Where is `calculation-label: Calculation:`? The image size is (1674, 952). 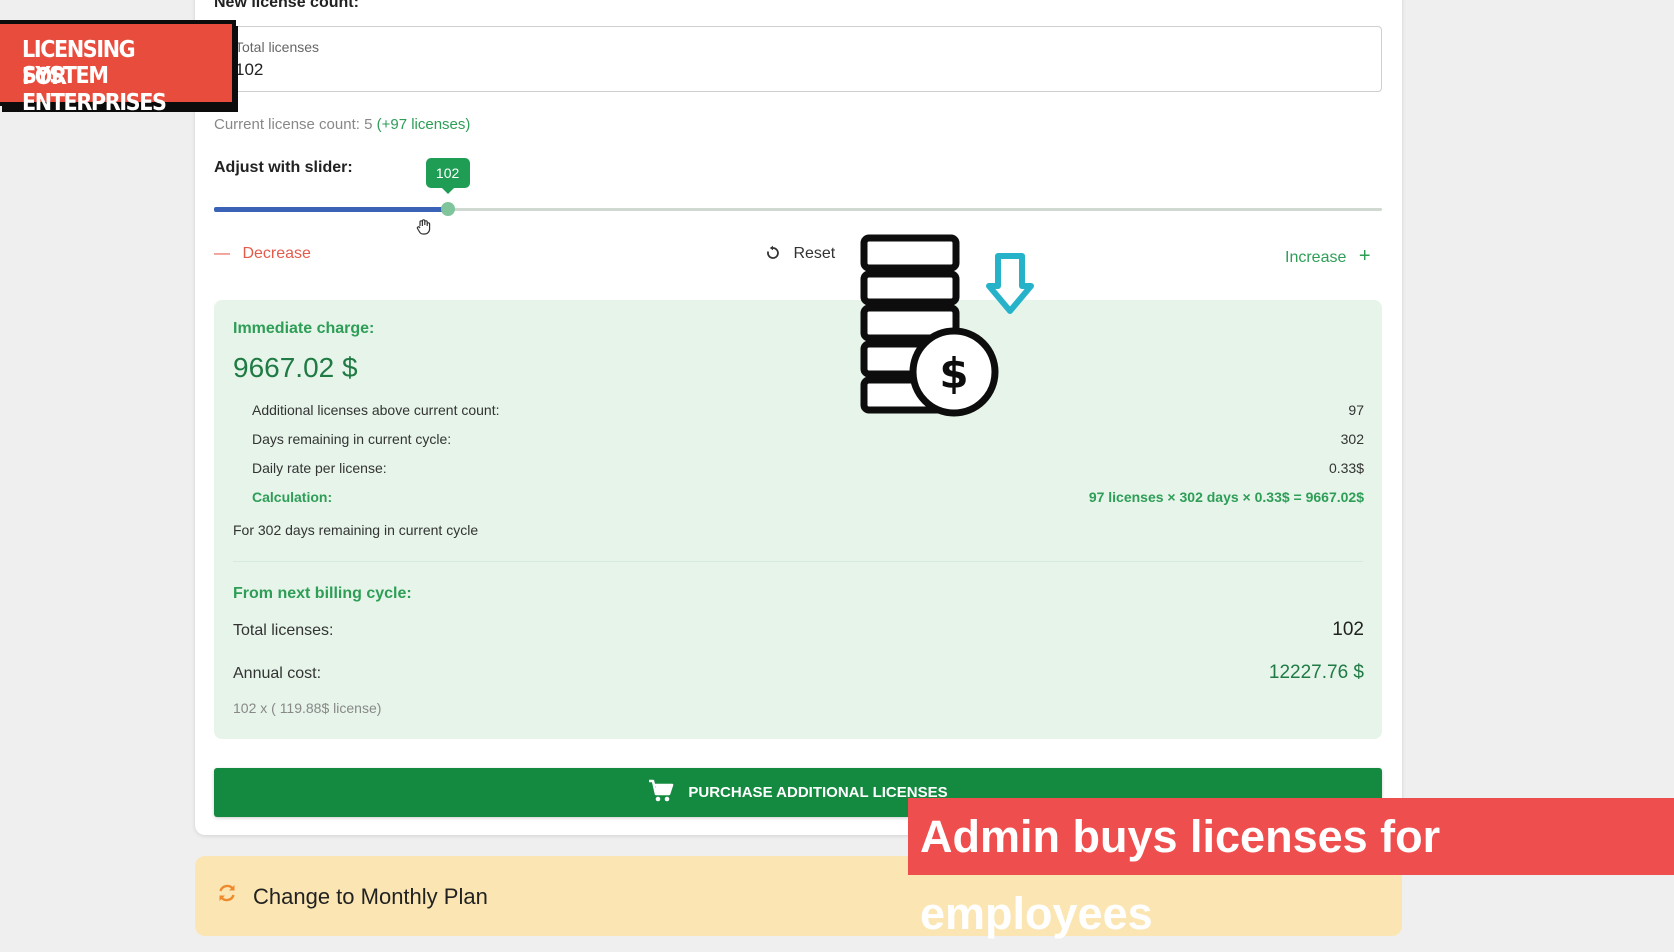
calculation-label: Calculation: is located at coordinates (292, 497).